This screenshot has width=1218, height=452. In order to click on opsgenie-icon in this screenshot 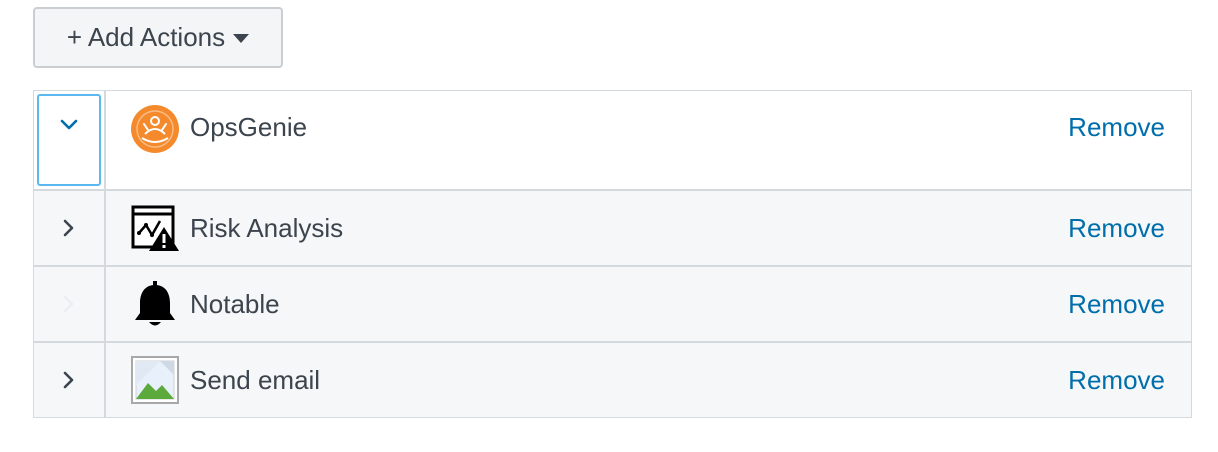, I will do `click(155, 129)`.